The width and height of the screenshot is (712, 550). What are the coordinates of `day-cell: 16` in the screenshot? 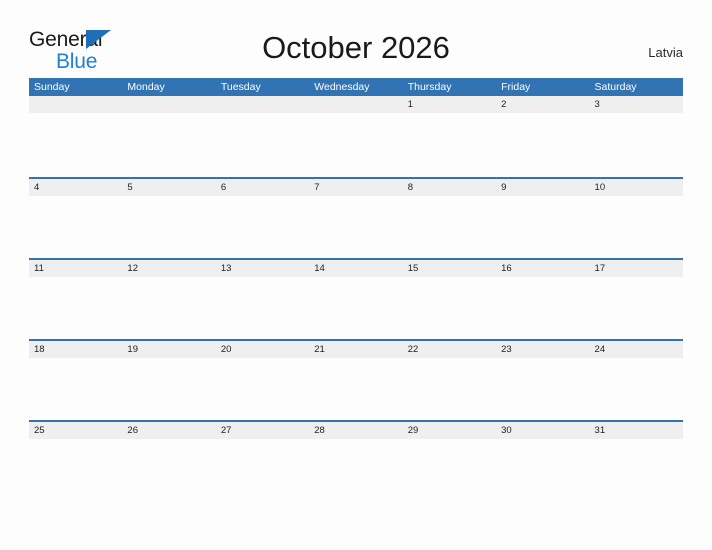 It's located at (542, 268).